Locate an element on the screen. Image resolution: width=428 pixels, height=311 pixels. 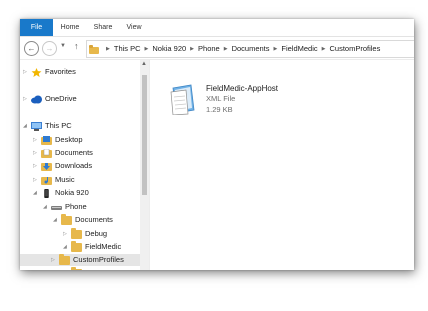
nav-item-onedrive: ▷ OneDrive is located at coordinates (50, 99).